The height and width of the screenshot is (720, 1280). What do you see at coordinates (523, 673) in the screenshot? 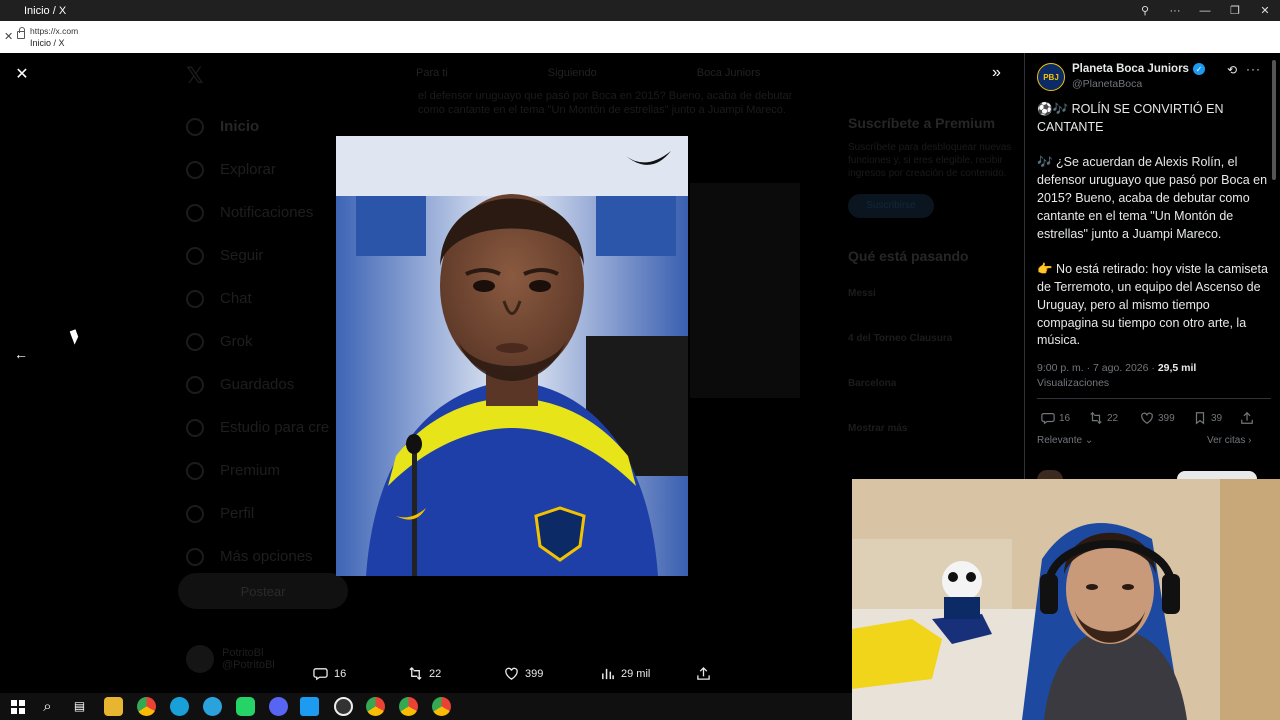
I see `media-like-button: 399` at bounding box center [523, 673].